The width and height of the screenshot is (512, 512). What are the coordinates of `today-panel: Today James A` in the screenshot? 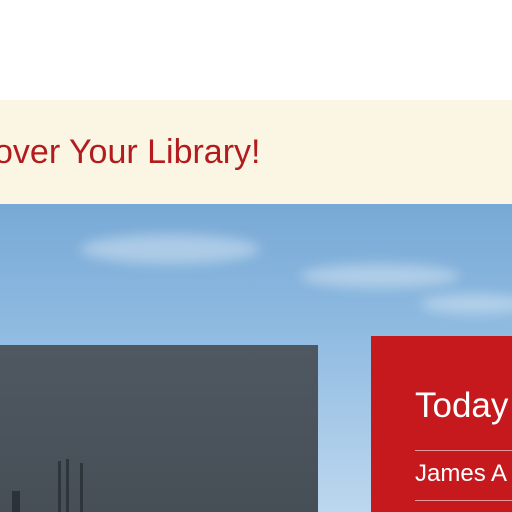 It's located at (441, 424).